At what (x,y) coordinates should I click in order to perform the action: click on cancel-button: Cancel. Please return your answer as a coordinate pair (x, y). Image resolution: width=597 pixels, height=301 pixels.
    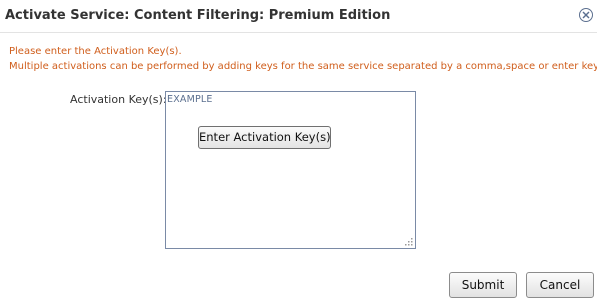
    Looking at the image, I should click on (560, 285).